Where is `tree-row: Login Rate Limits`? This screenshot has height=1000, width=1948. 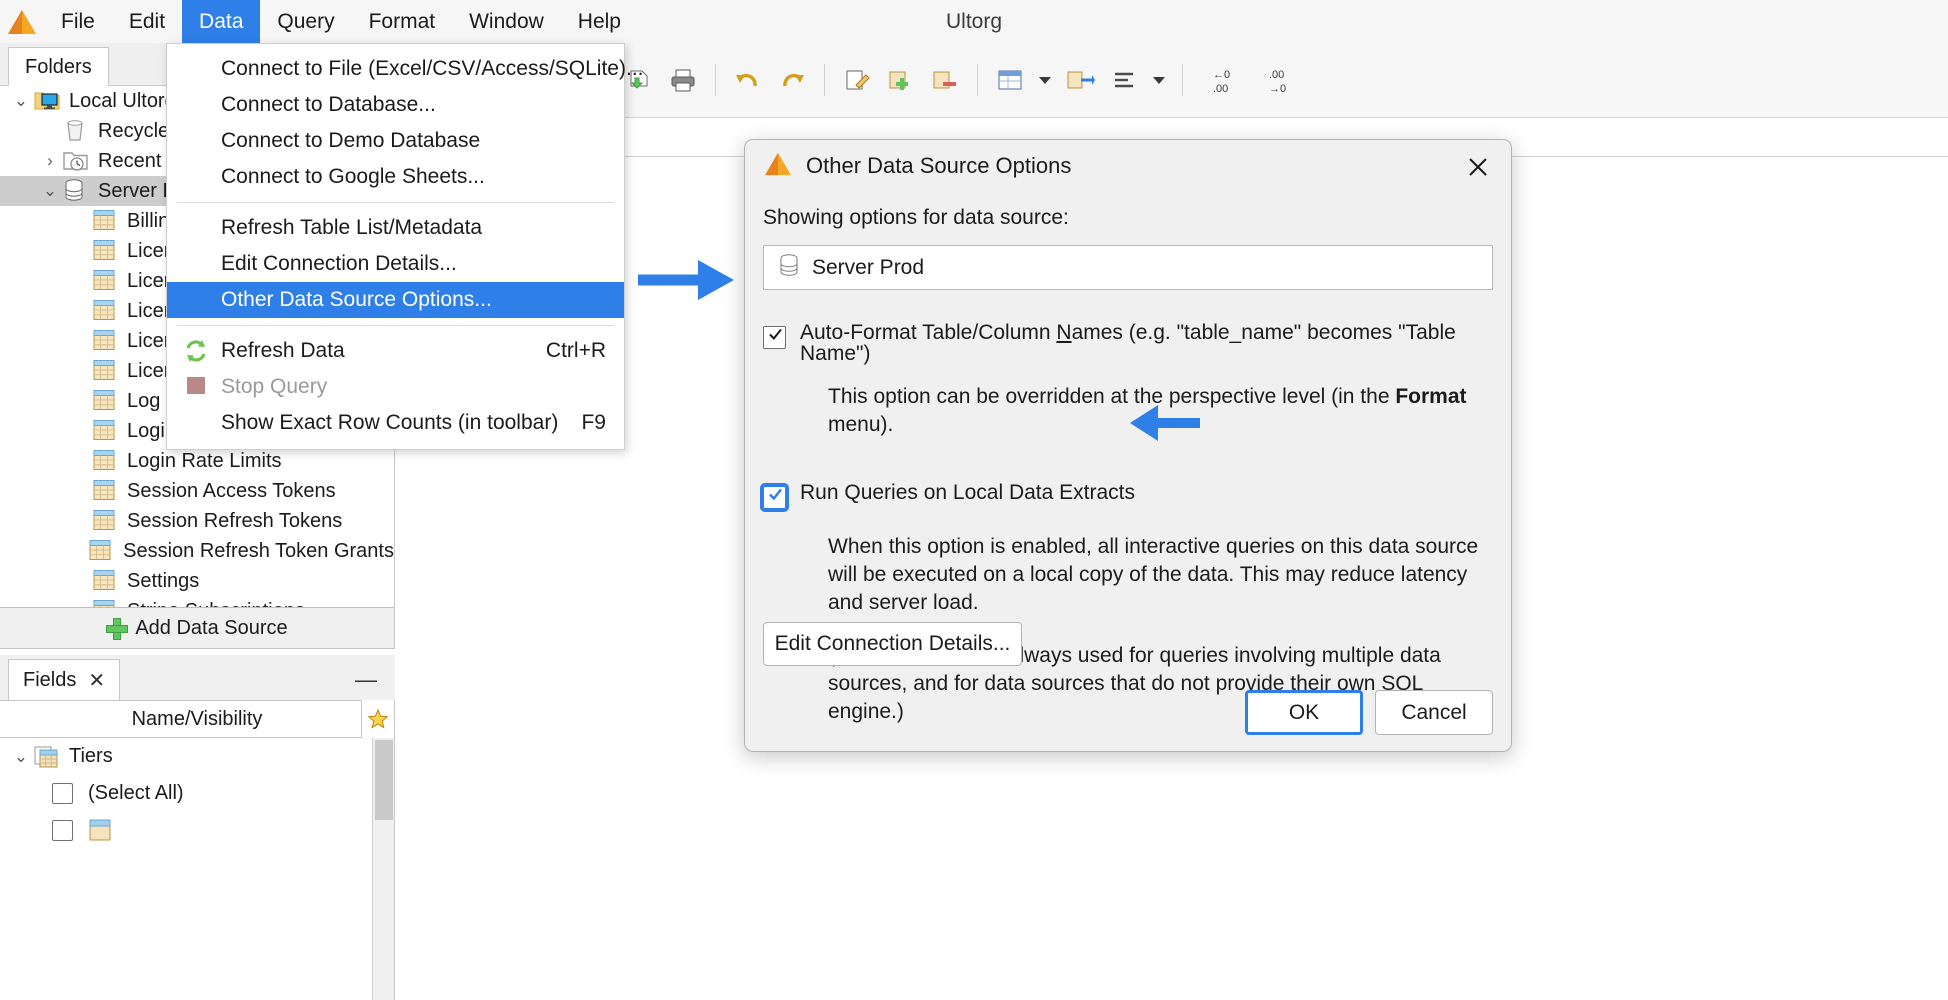
tree-row: Login Rate Limits is located at coordinates (197, 461).